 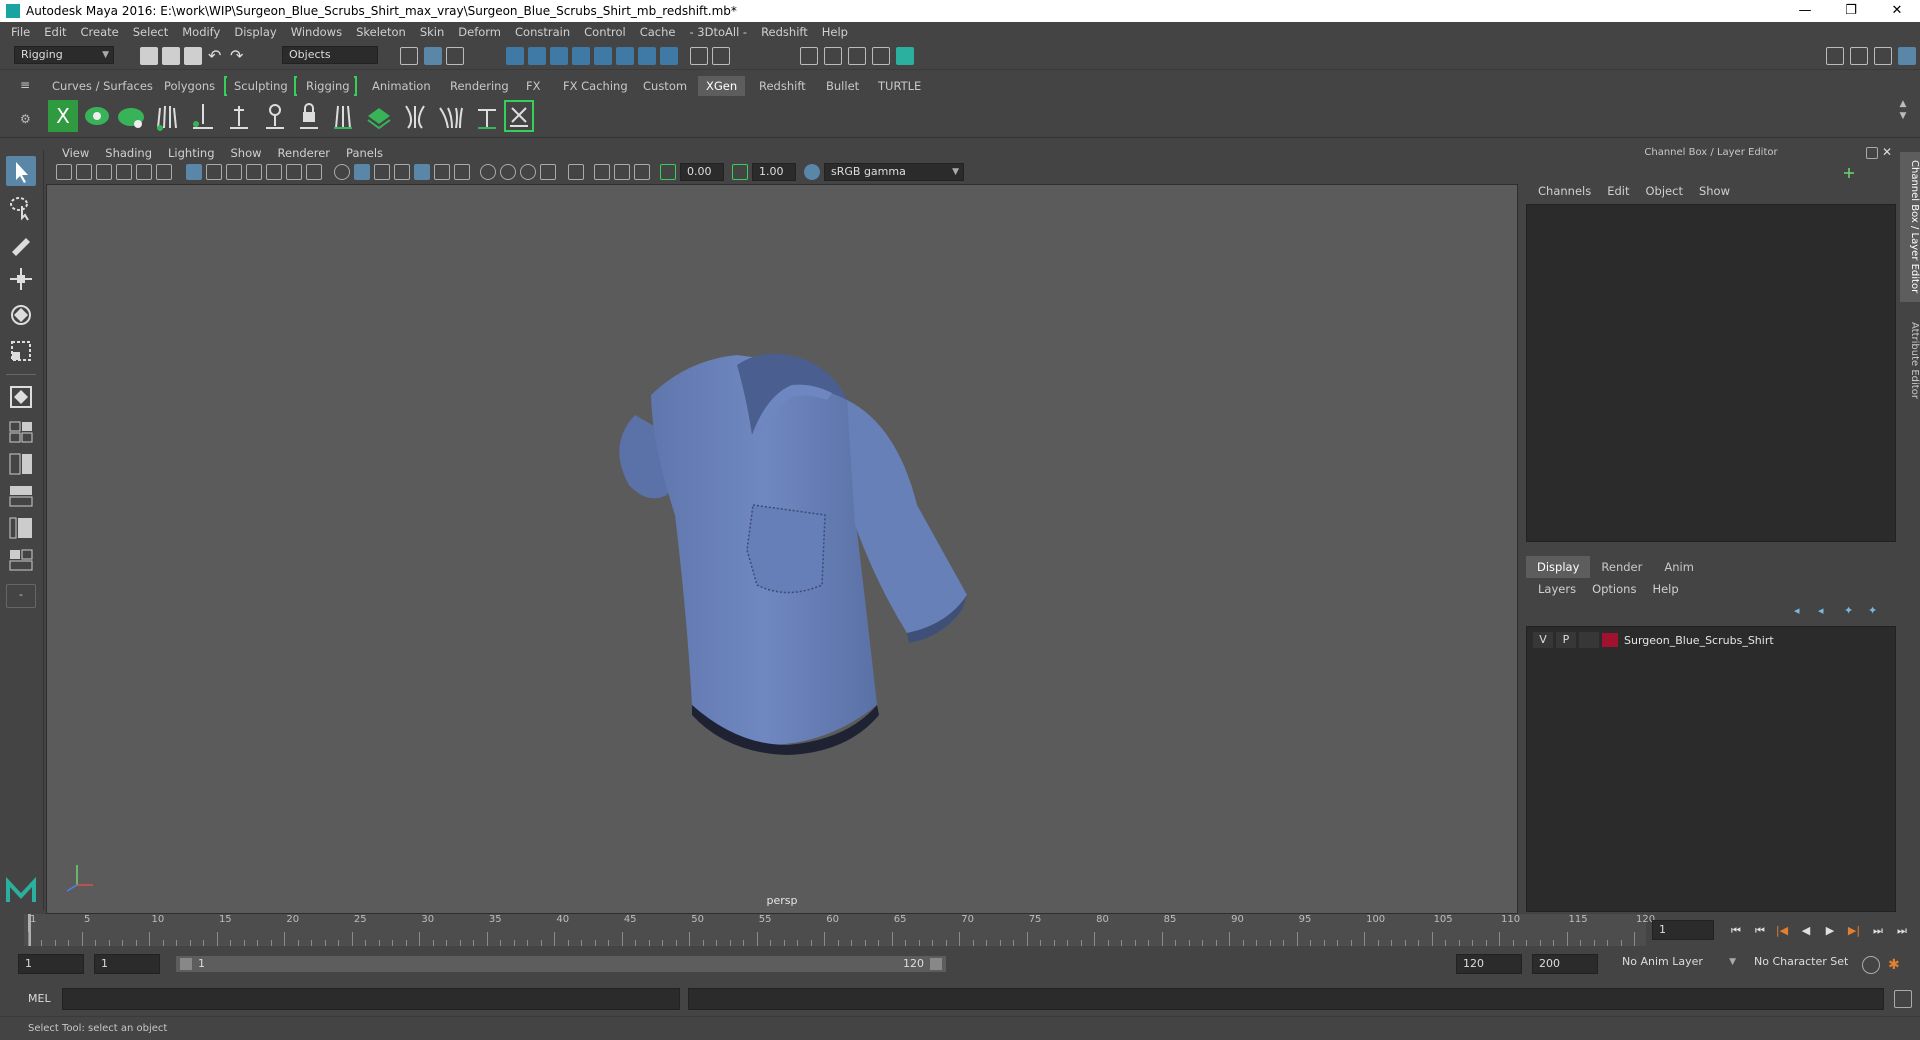 What do you see at coordinates (316, 32) in the screenshot?
I see `menu-windows: Windows` at bounding box center [316, 32].